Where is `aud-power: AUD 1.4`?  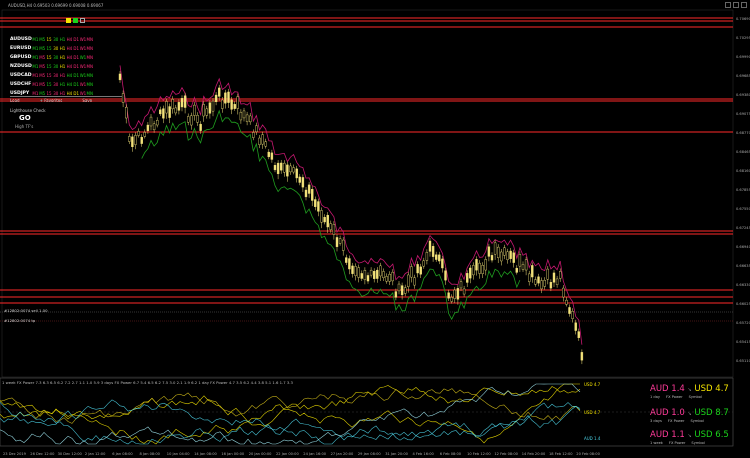
aud-power: AUD 1.4 is located at coordinates (667, 389).